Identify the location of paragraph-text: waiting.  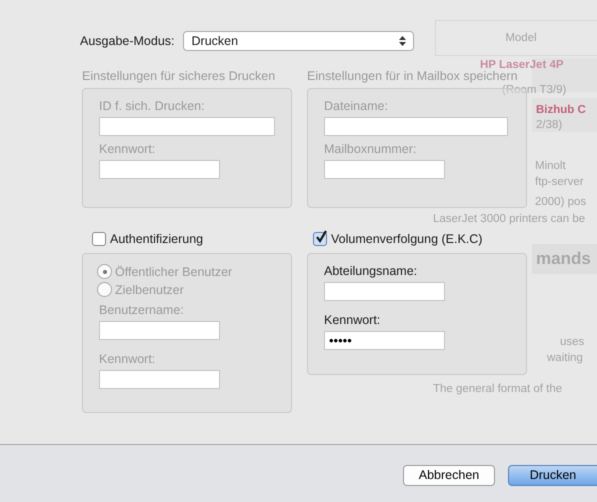
(565, 358).